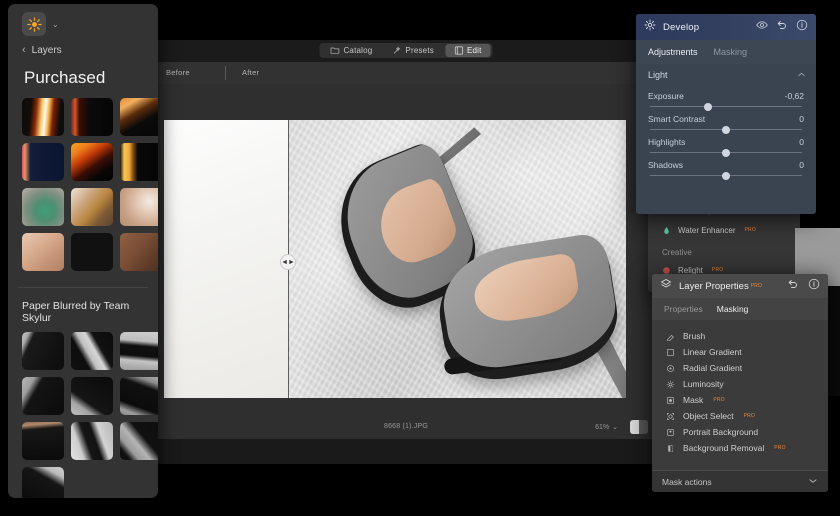 This screenshot has height=516, width=840. What do you see at coordinates (740, 286) in the screenshot?
I see `layer-properties-header: Layer Properties PRO` at bounding box center [740, 286].